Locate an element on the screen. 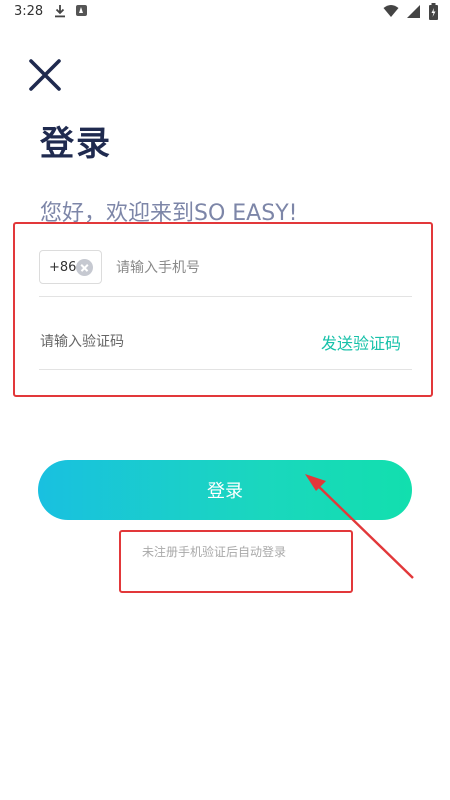 The width and height of the screenshot is (450, 800). wifi-icon is located at coordinates (391, 11).